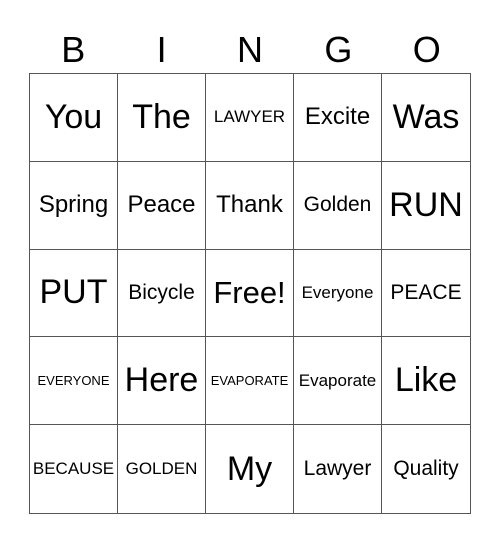 Image resolution: width=500 pixels, height=544 pixels. I want to click on header-letter-o: O, so click(426, 49).